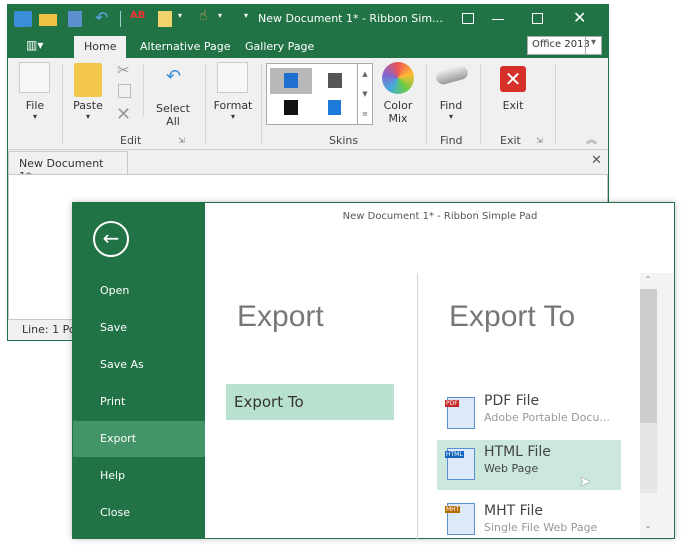 The width and height of the screenshot is (690, 549). Describe the element at coordinates (529, 465) in the screenshot. I see `export-item-html: HTML HTML File Web Page ➤` at that location.